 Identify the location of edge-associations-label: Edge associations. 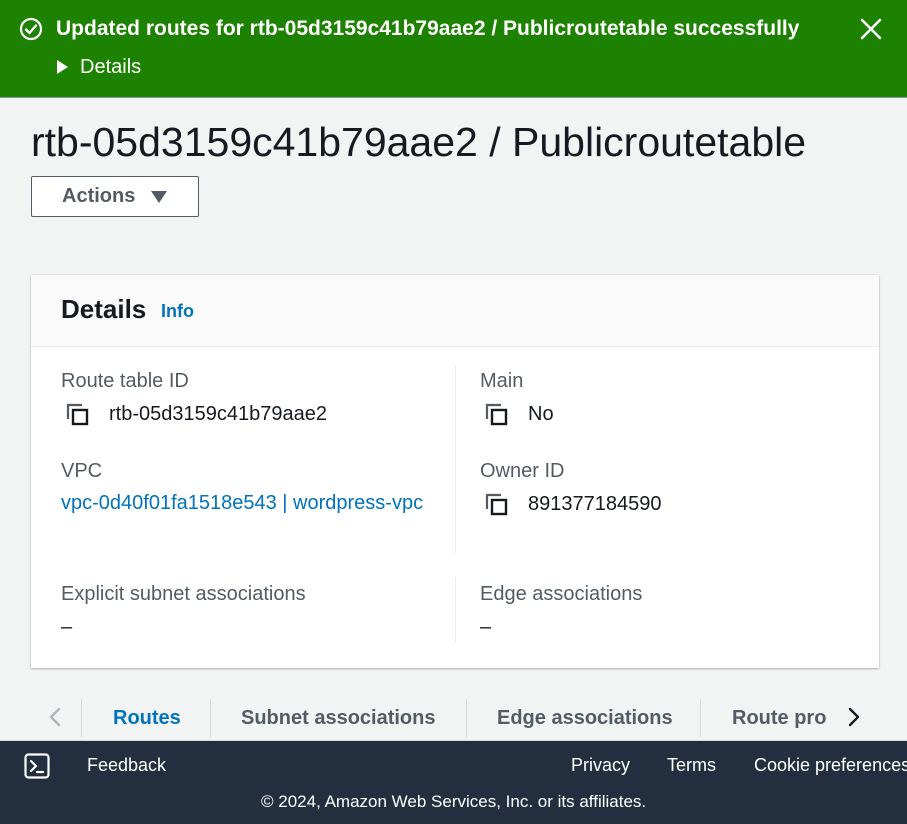
(561, 594).